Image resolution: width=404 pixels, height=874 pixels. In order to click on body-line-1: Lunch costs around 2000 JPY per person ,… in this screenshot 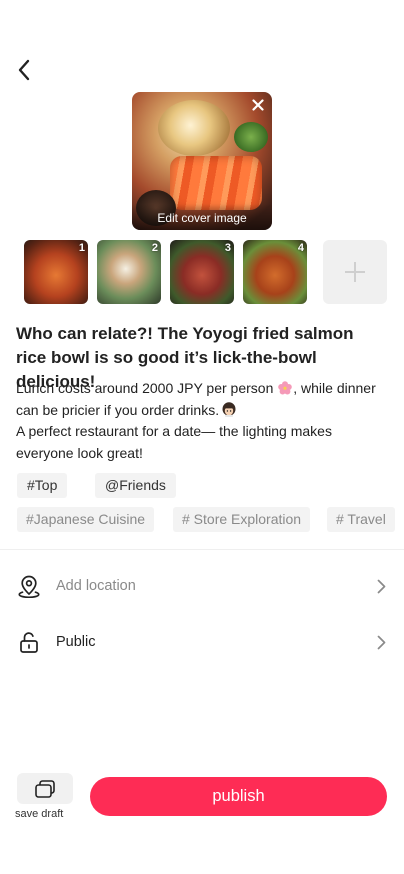, I will do `click(204, 389)`.